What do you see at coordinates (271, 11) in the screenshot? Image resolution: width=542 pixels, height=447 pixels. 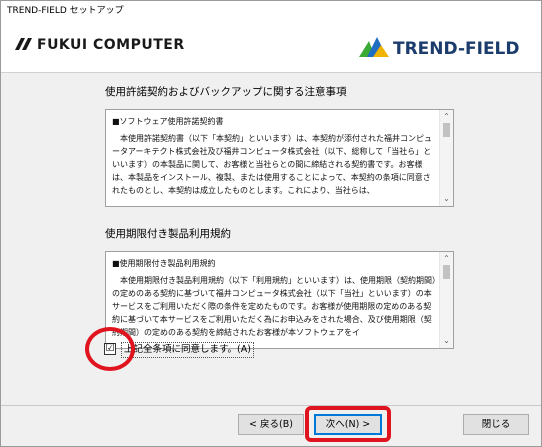 I see `window-title: TREND-FIELD セットアップ` at bounding box center [271, 11].